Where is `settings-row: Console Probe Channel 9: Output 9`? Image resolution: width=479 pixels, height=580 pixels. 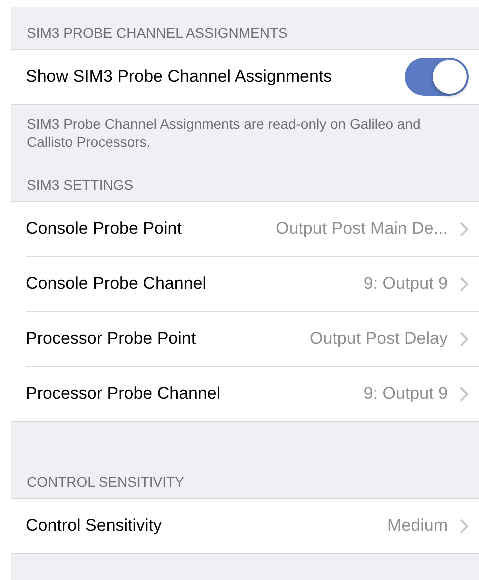 settings-row: Console Probe Channel 9: Output 9 is located at coordinates (252, 284).